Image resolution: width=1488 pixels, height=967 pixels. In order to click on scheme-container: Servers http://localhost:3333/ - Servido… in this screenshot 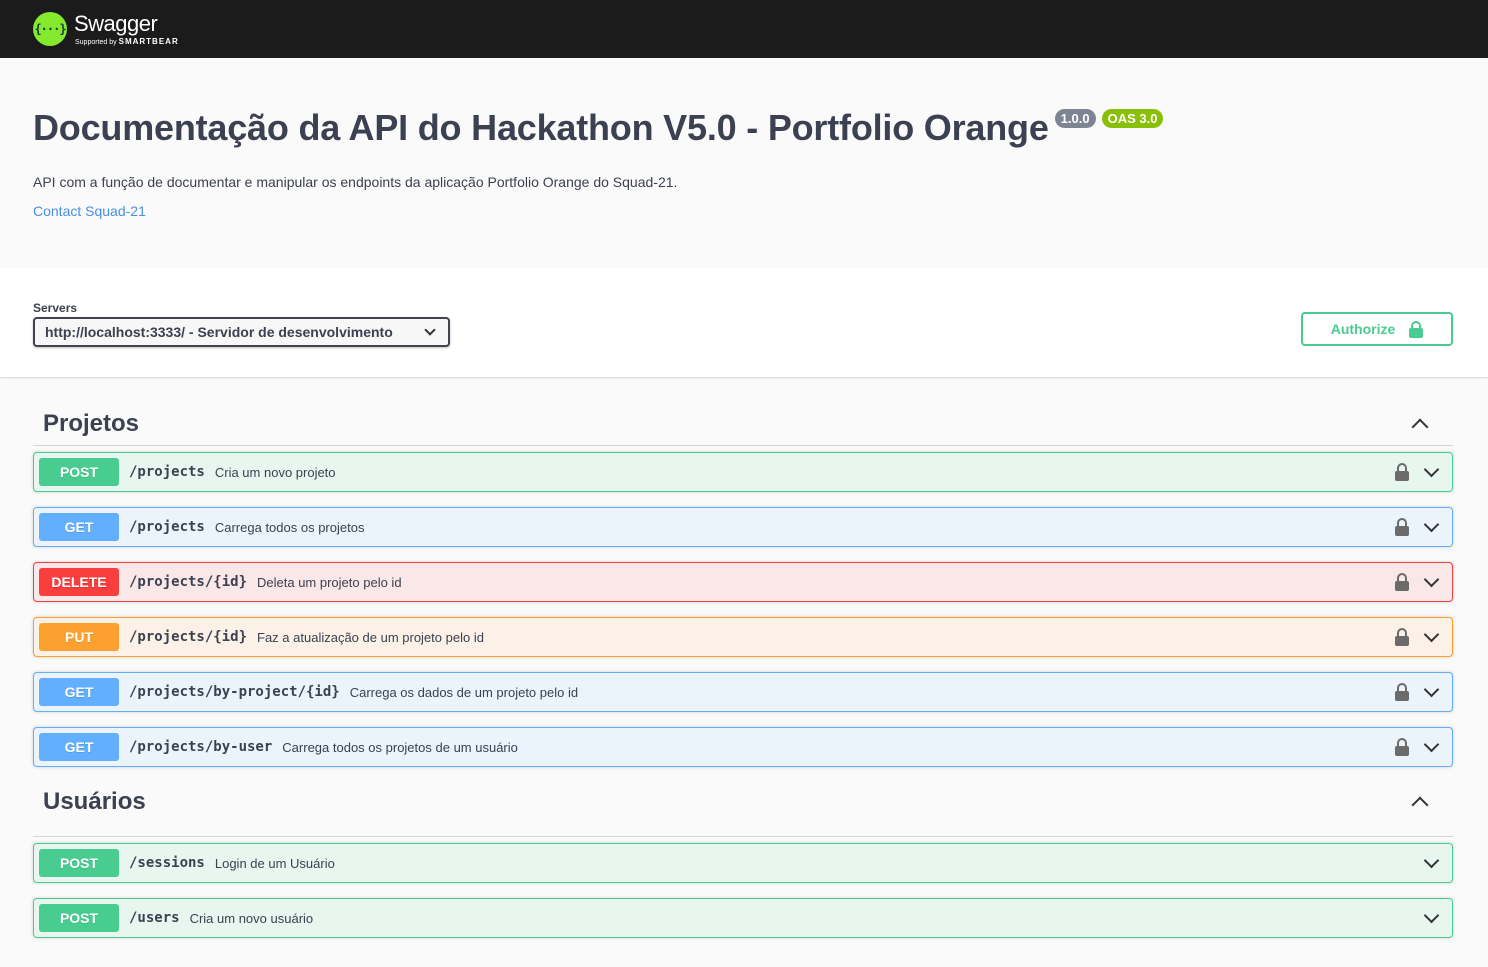, I will do `click(744, 322)`.